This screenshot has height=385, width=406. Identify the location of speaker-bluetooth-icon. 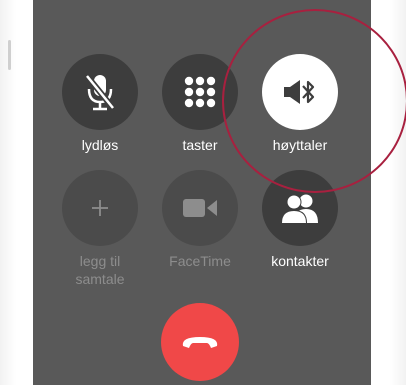
(300, 92).